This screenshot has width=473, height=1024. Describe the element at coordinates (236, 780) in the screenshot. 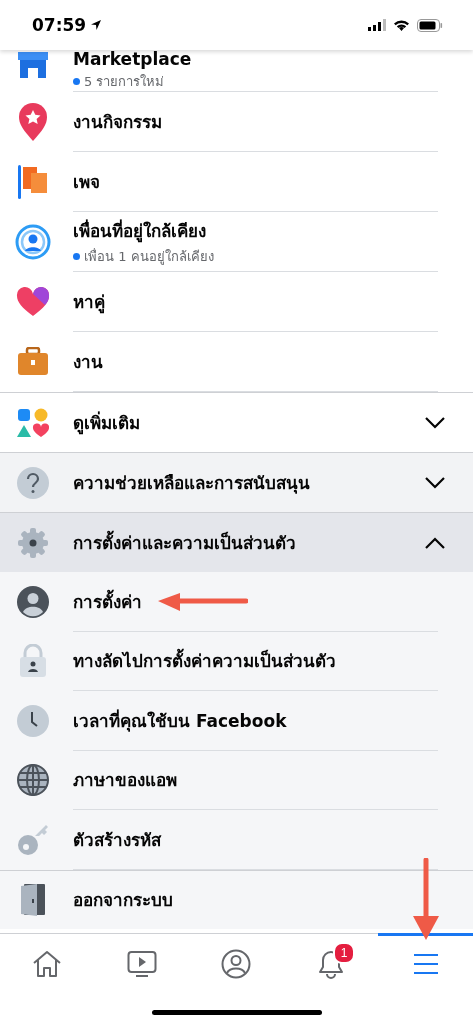

I see `menu-item: ภาษาของแอพ` at that location.